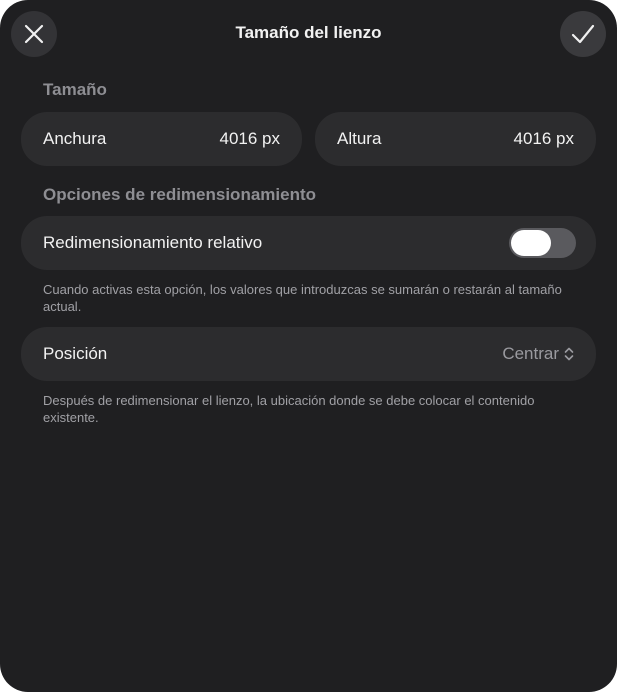 The image size is (617, 692). I want to click on height-value: 4016 px, so click(544, 139).